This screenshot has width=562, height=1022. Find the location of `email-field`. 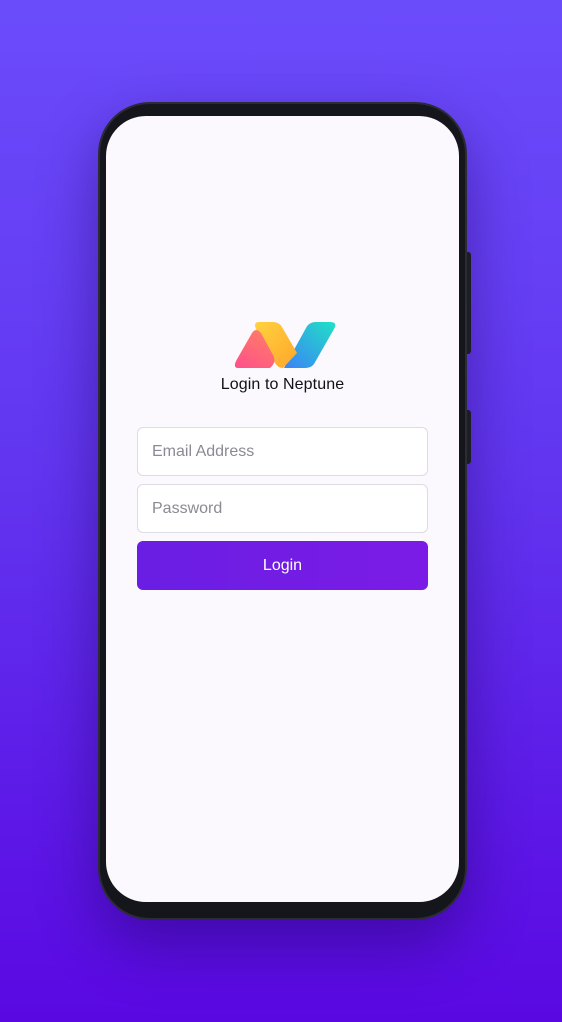

email-field is located at coordinates (282, 451).